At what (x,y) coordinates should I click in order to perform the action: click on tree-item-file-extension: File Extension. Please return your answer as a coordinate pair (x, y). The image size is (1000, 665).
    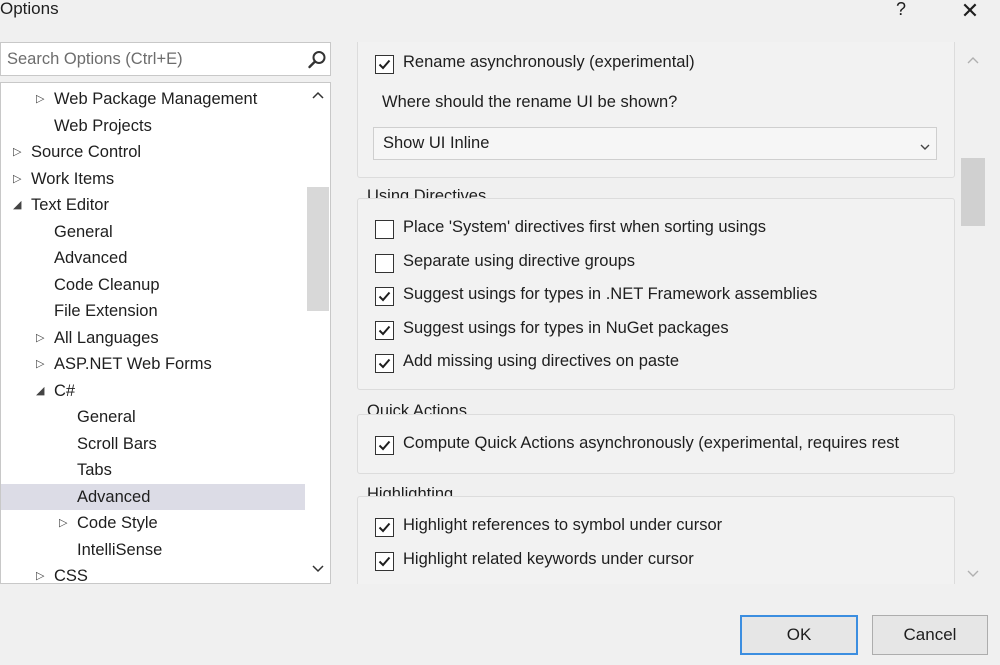
    Looking at the image, I should click on (153, 311).